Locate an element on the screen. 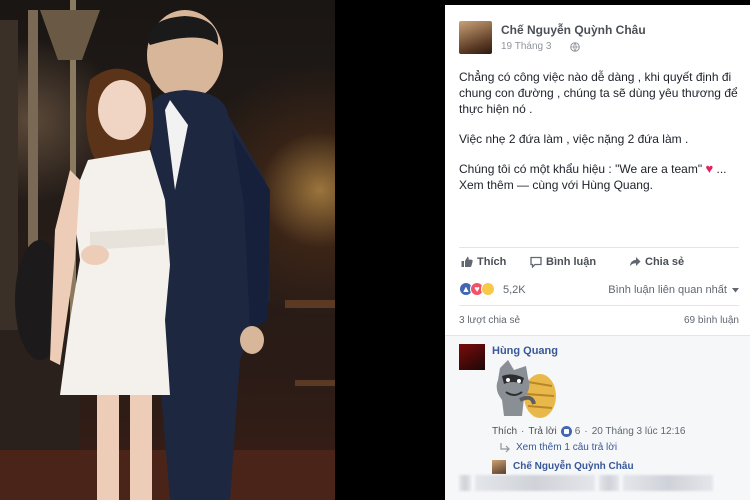 This screenshot has width=750, height=500. comment-sort-label: Bình luận liên quan nhất is located at coordinates (667, 290).